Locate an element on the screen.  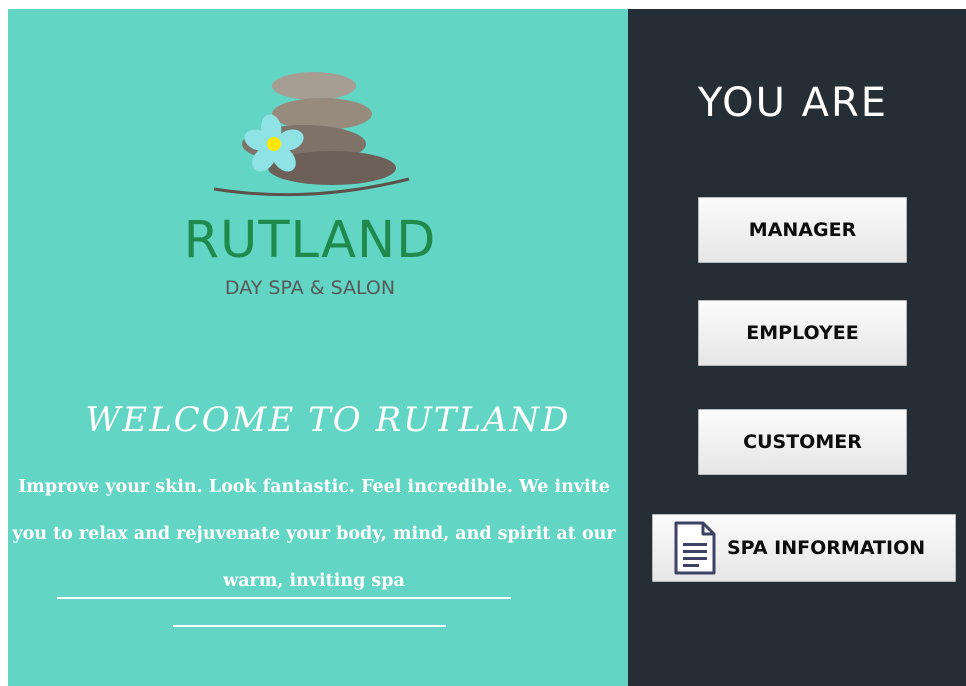
employee-button: EMPLOYEE is located at coordinates (802, 333).